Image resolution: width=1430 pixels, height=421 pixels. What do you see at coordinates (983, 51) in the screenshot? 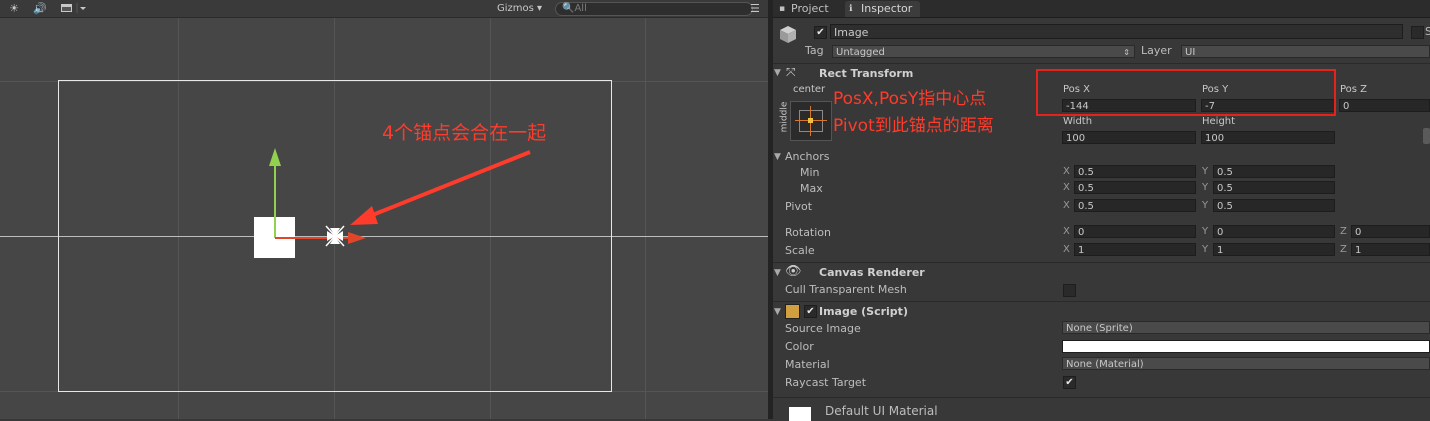
I see `tag-dropdown: Untagged ⇕` at bounding box center [983, 51].